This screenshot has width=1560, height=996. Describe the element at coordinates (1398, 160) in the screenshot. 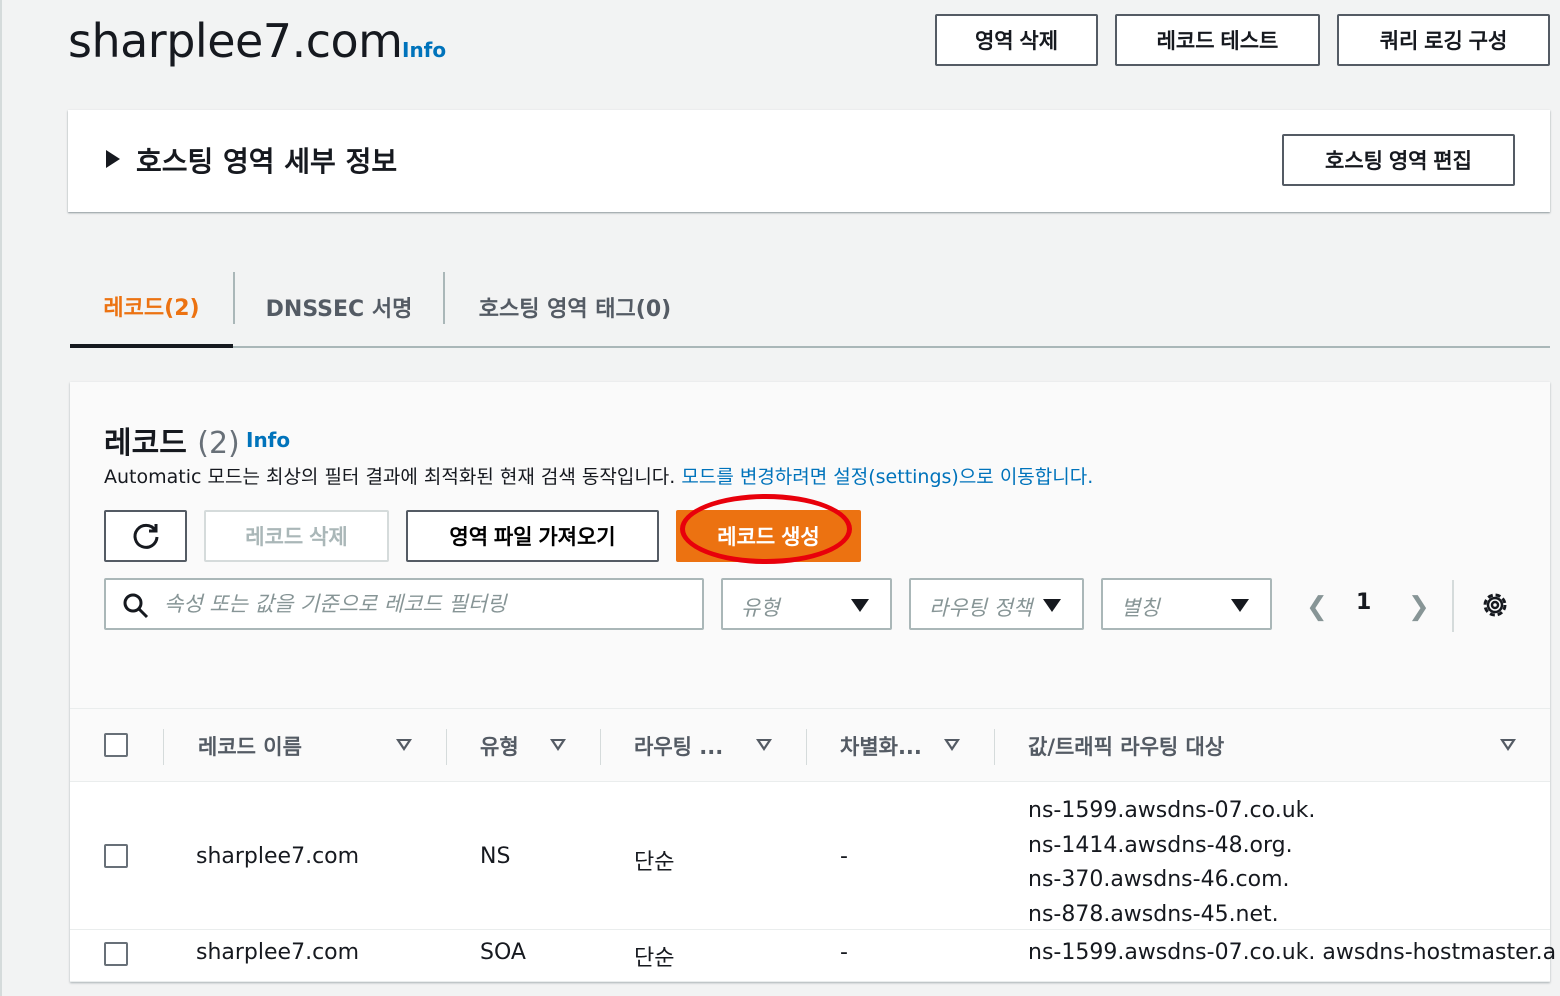

I see `edit-hosted-zone-button: 호스팅 영역 편집` at that location.